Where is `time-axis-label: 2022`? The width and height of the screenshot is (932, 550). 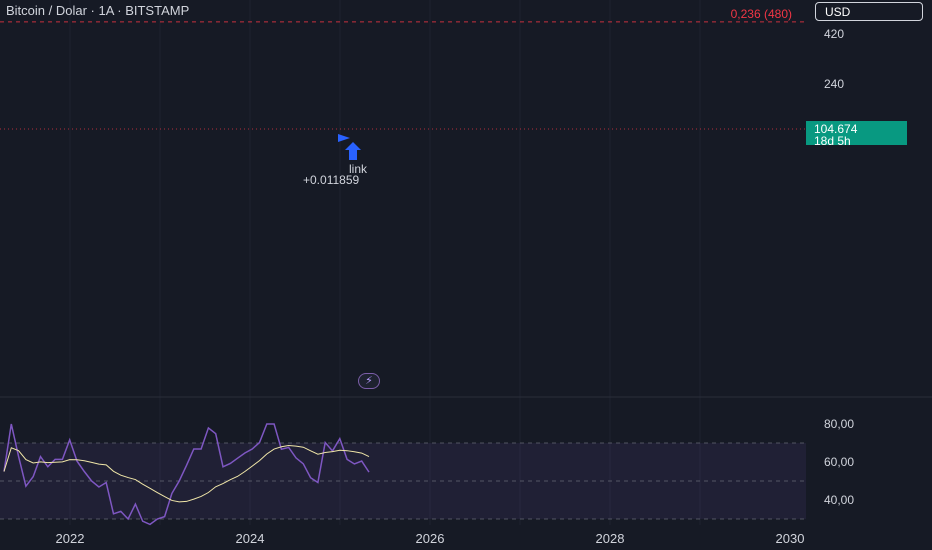
time-axis-label: 2022 is located at coordinates (70, 538).